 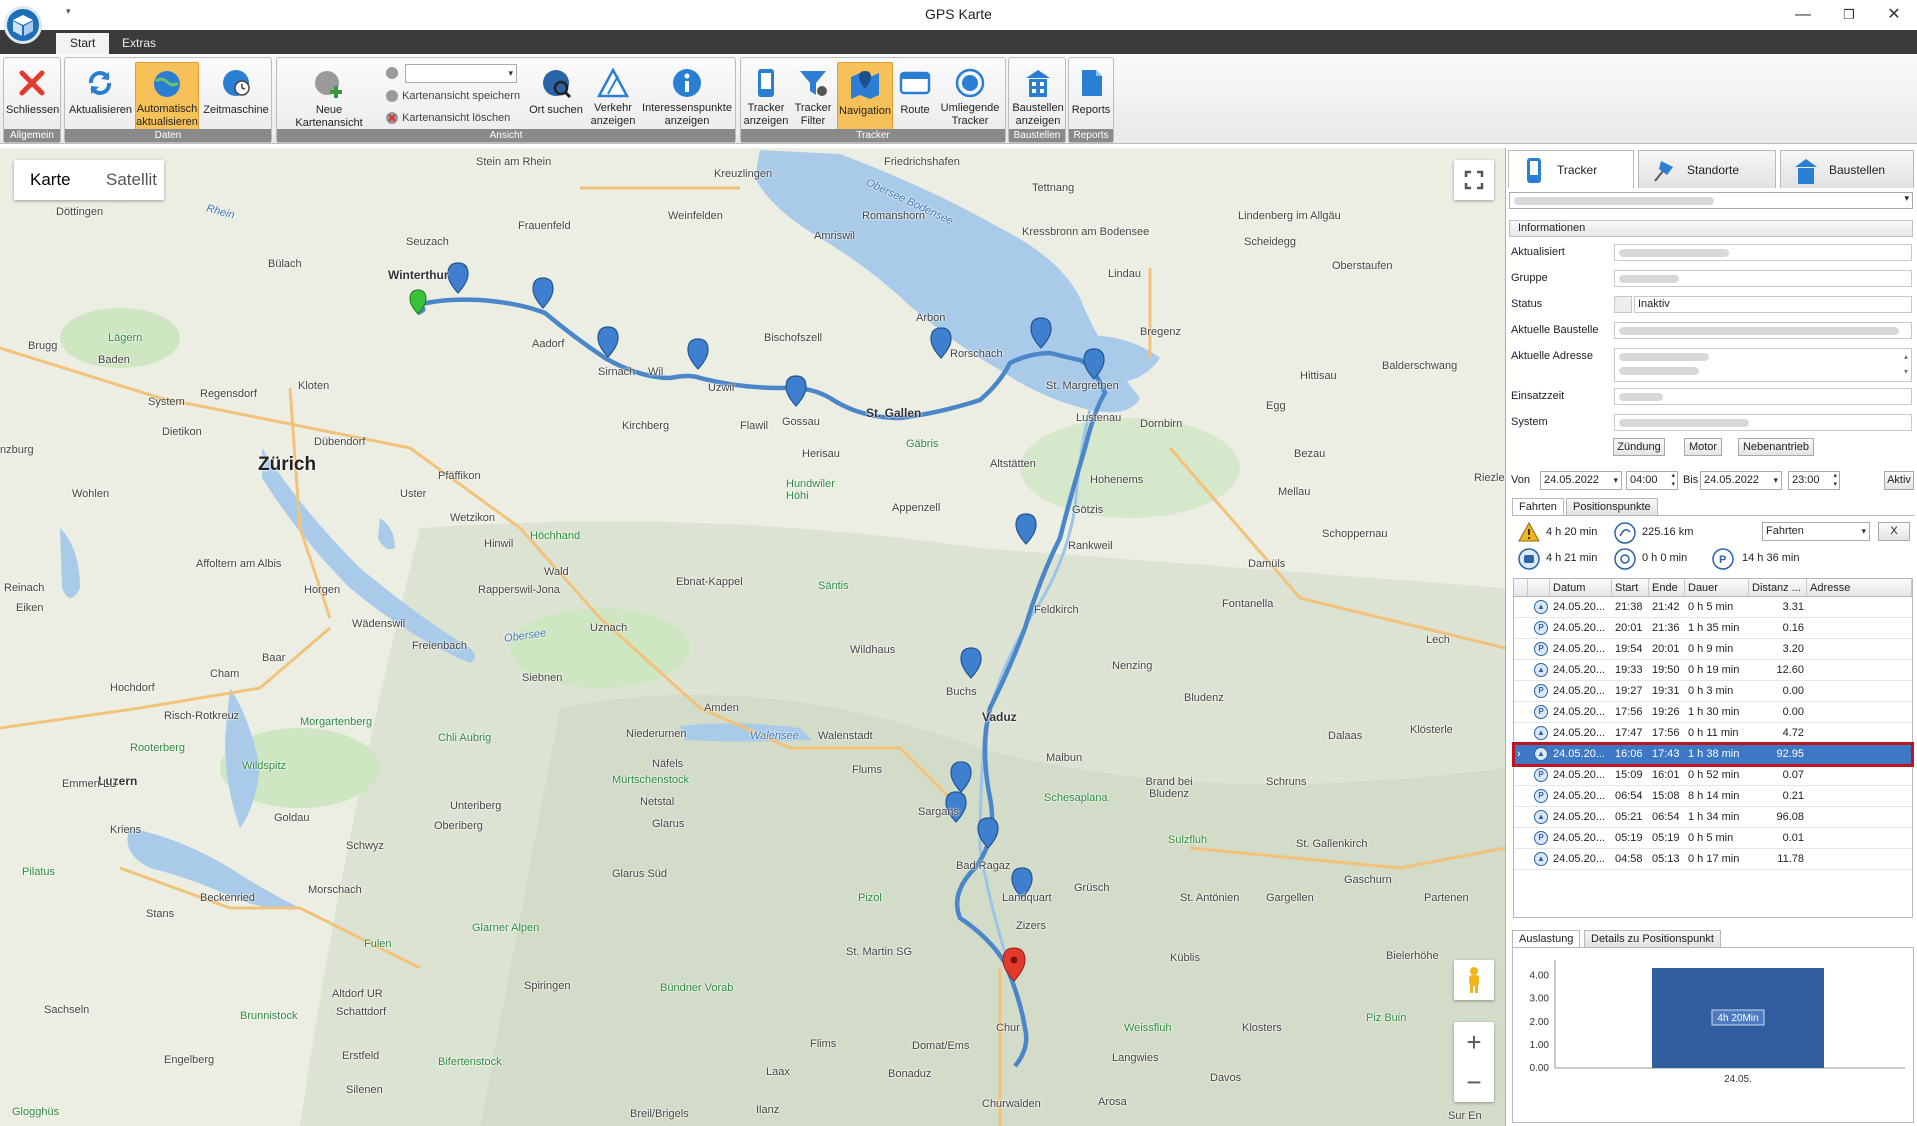 I want to click on zuendung-button: Zündung, so click(x=1639, y=447).